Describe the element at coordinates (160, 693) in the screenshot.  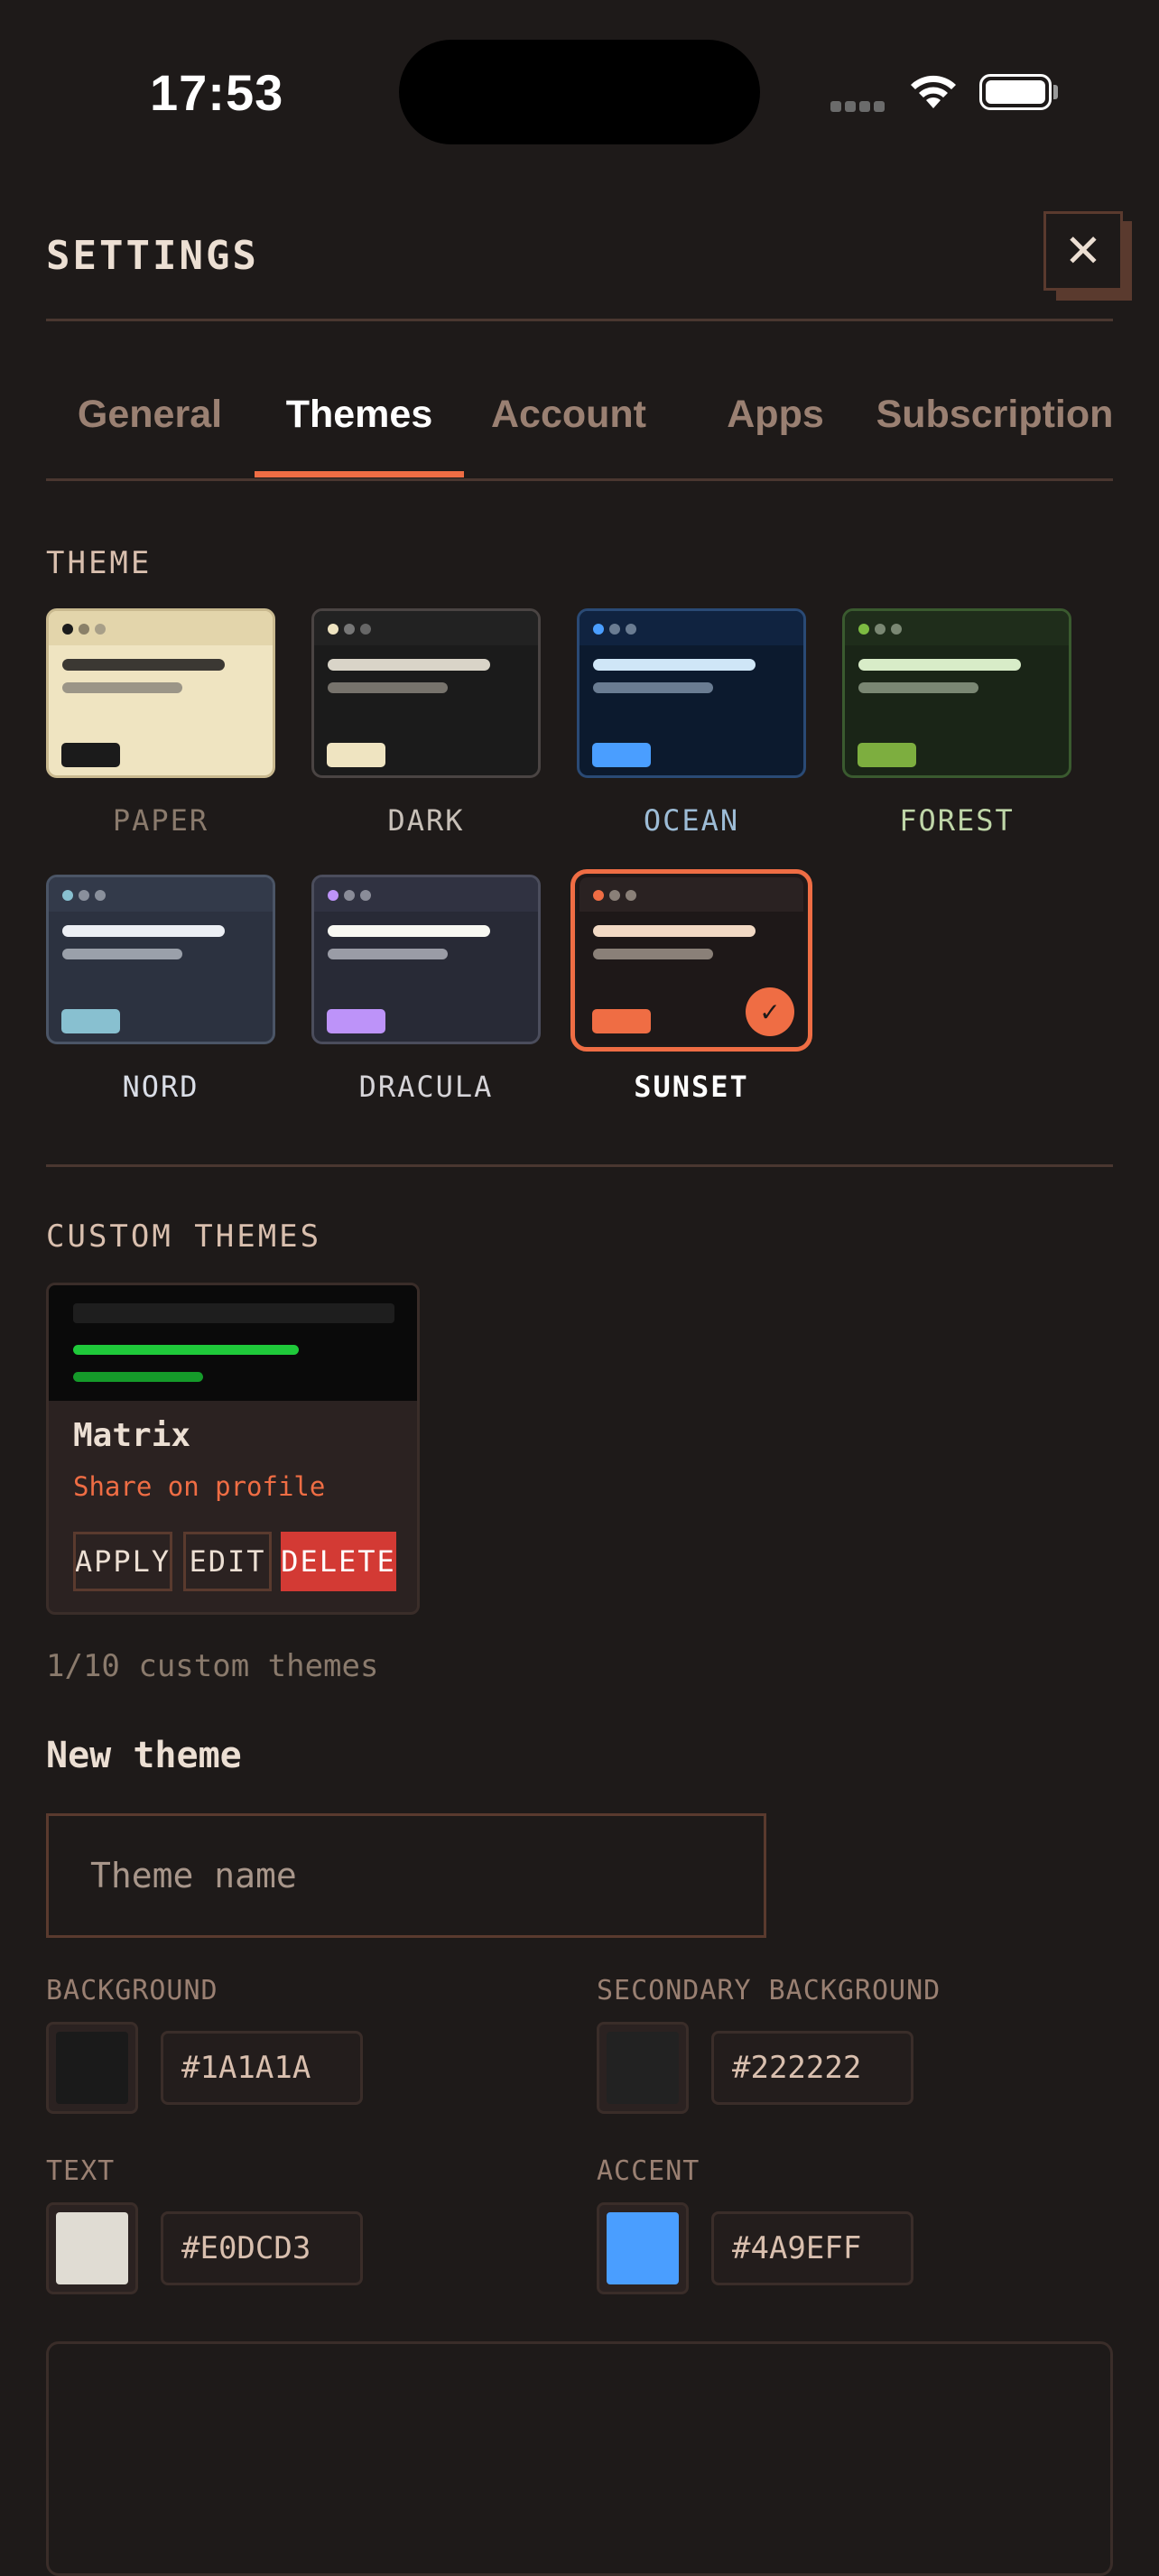
I see `theme-card-paper` at that location.